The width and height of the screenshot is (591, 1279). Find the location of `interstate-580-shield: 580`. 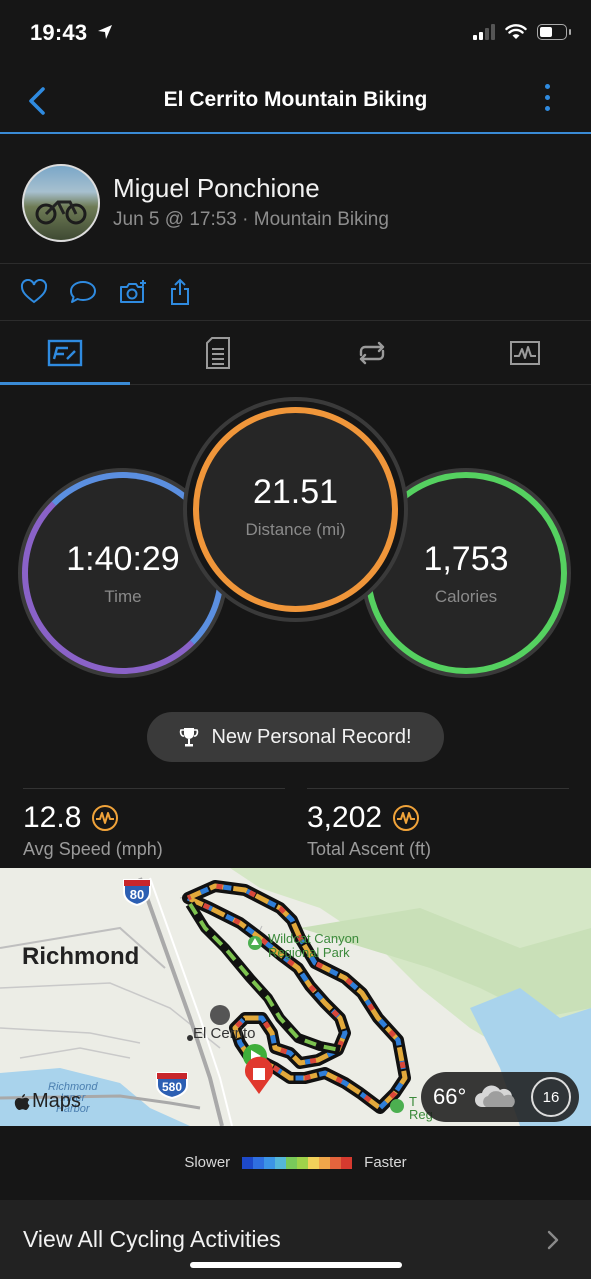

interstate-580-shield: 580 is located at coordinates (172, 1085).